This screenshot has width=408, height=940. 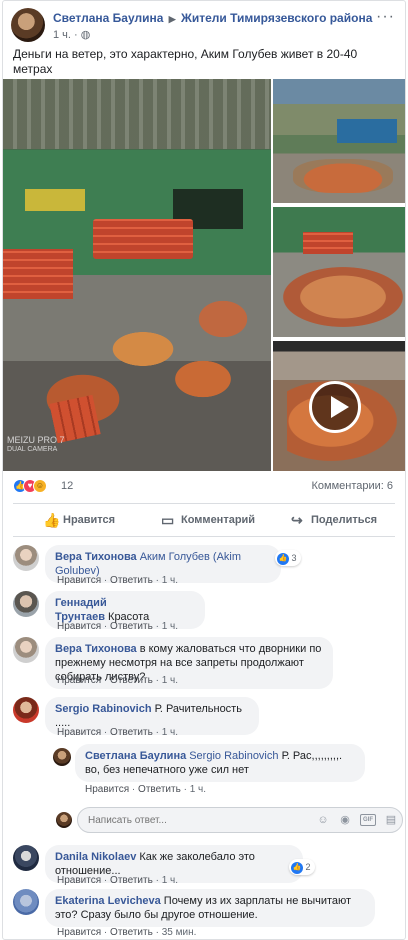 I want to click on comment-reactions: 👍 3, so click(x=288, y=558).